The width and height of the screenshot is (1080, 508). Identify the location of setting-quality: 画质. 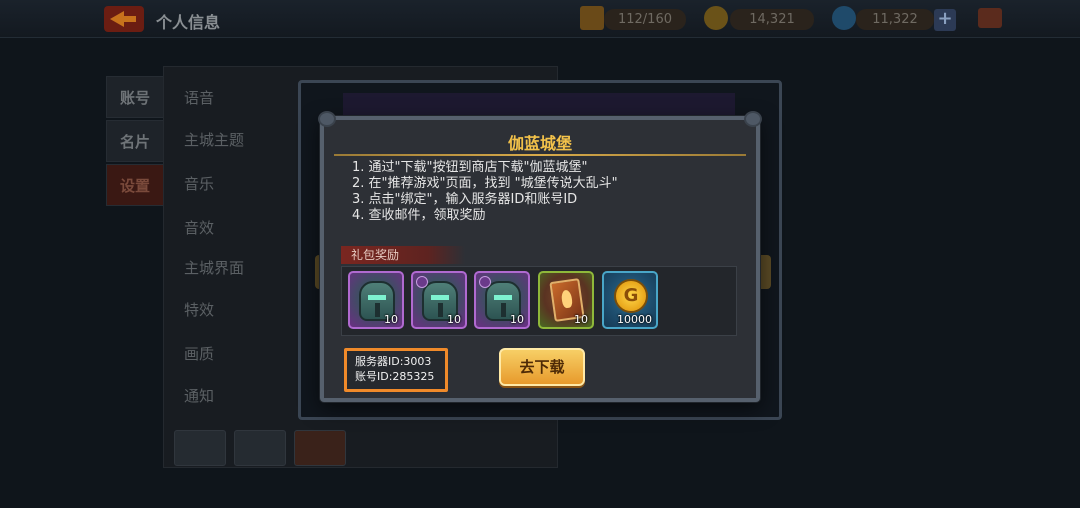
(199, 354).